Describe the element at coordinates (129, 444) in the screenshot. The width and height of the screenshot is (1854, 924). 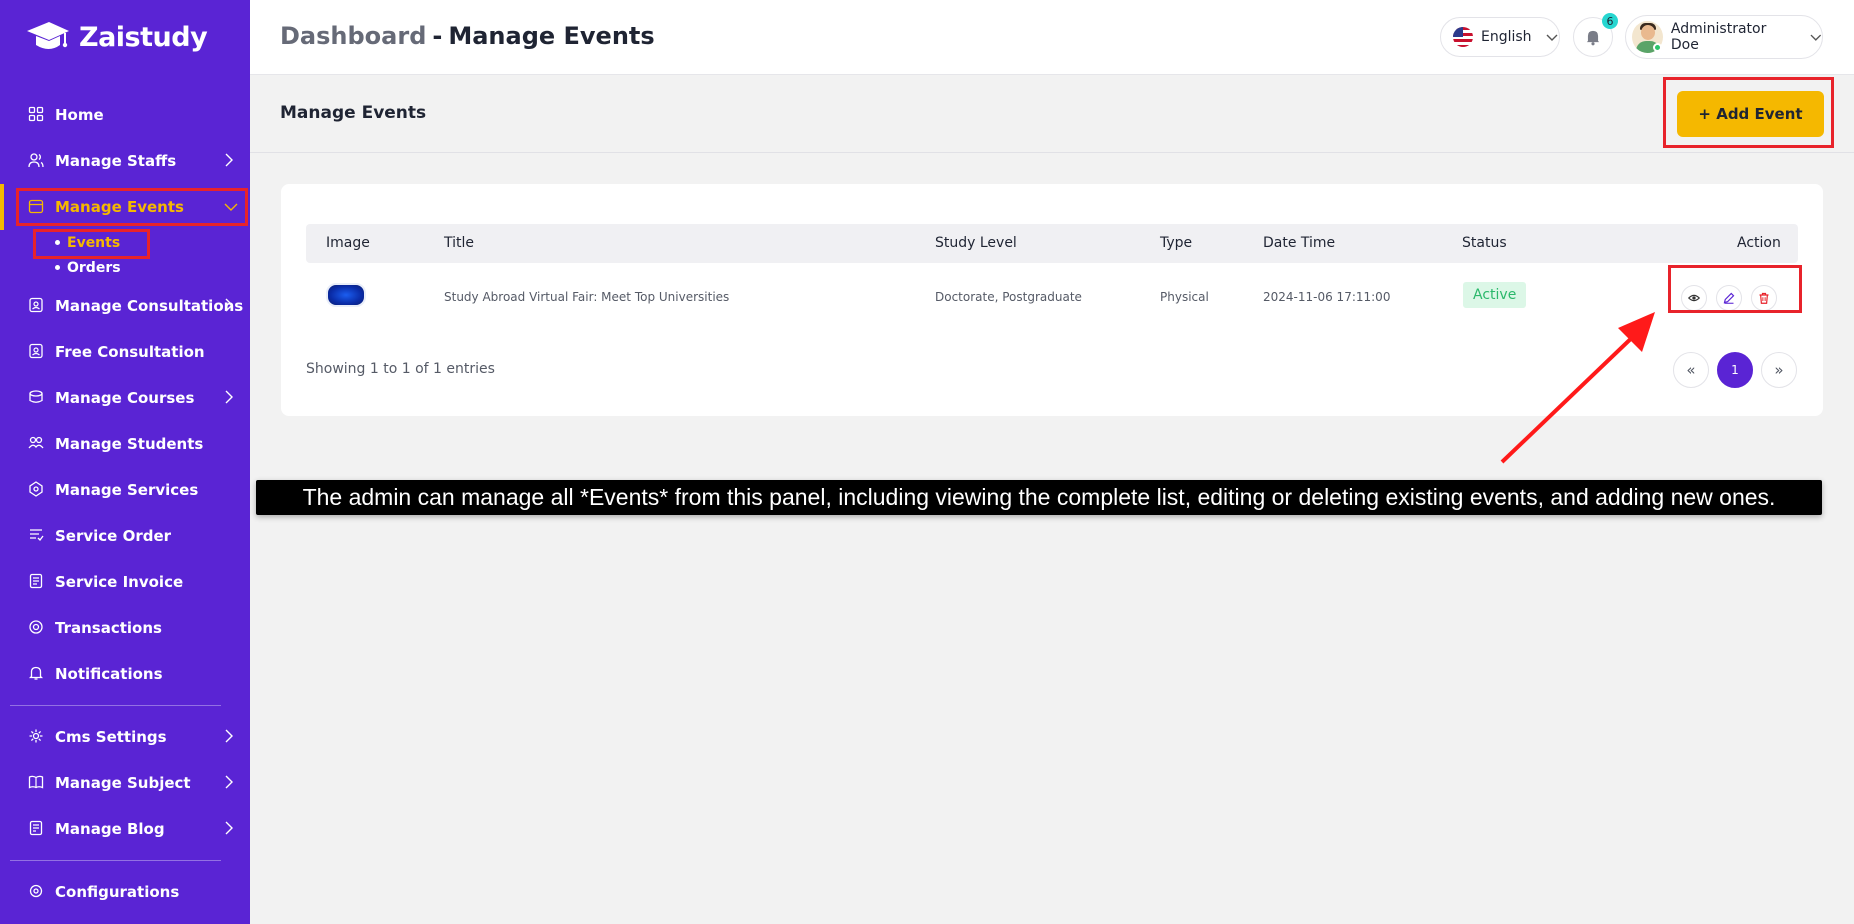
I see `sidebar-item-label: Manage Students` at that location.